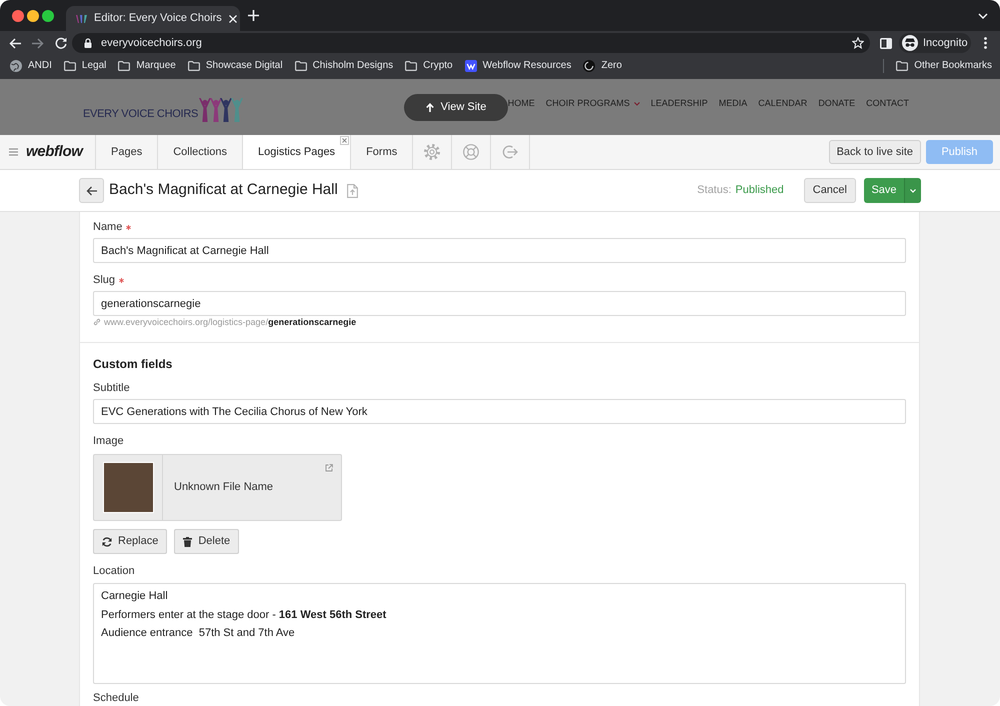 This screenshot has width=1000, height=706. I want to click on address-bar: everyvoicechoirs.org, so click(471, 43).